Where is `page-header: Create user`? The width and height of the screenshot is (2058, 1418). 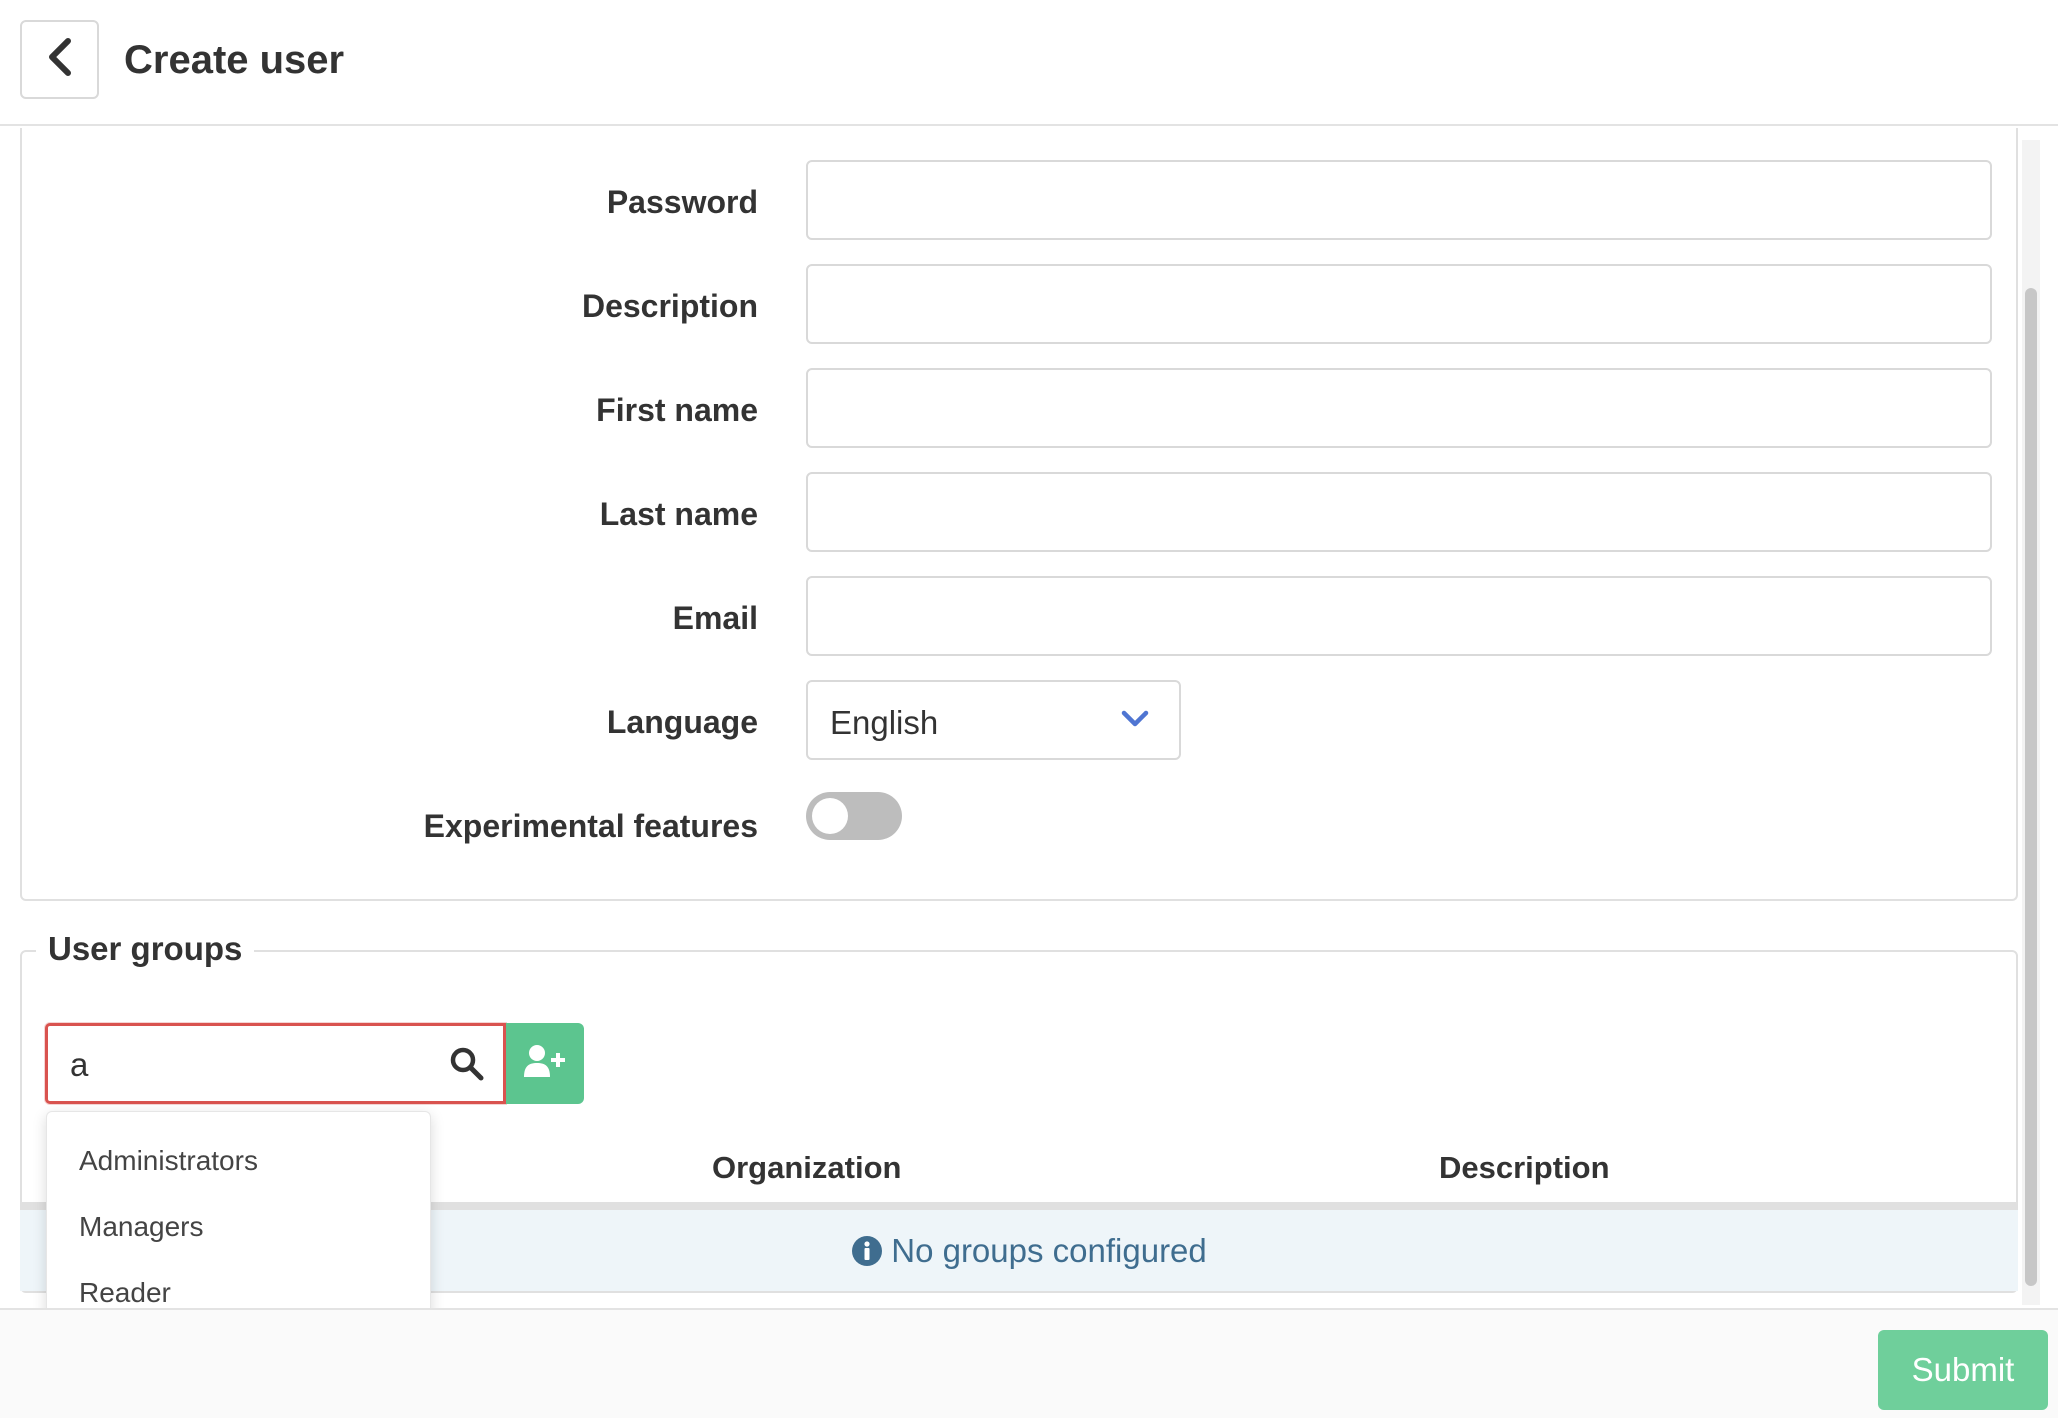
page-header: Create user is located at coordinates (1029, 63).